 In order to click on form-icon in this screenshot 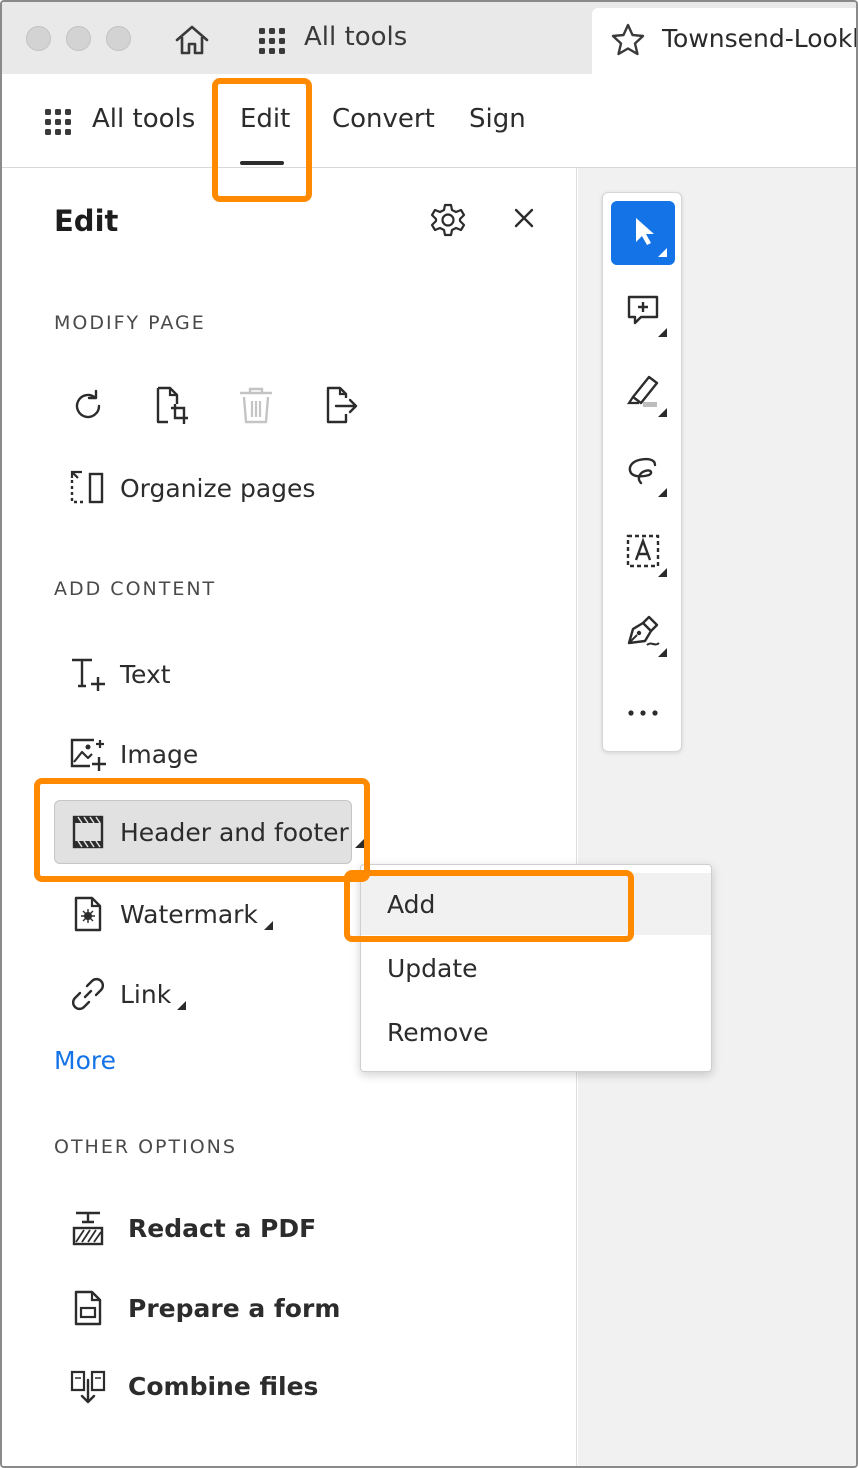, I will do `click(88, 1308)`.